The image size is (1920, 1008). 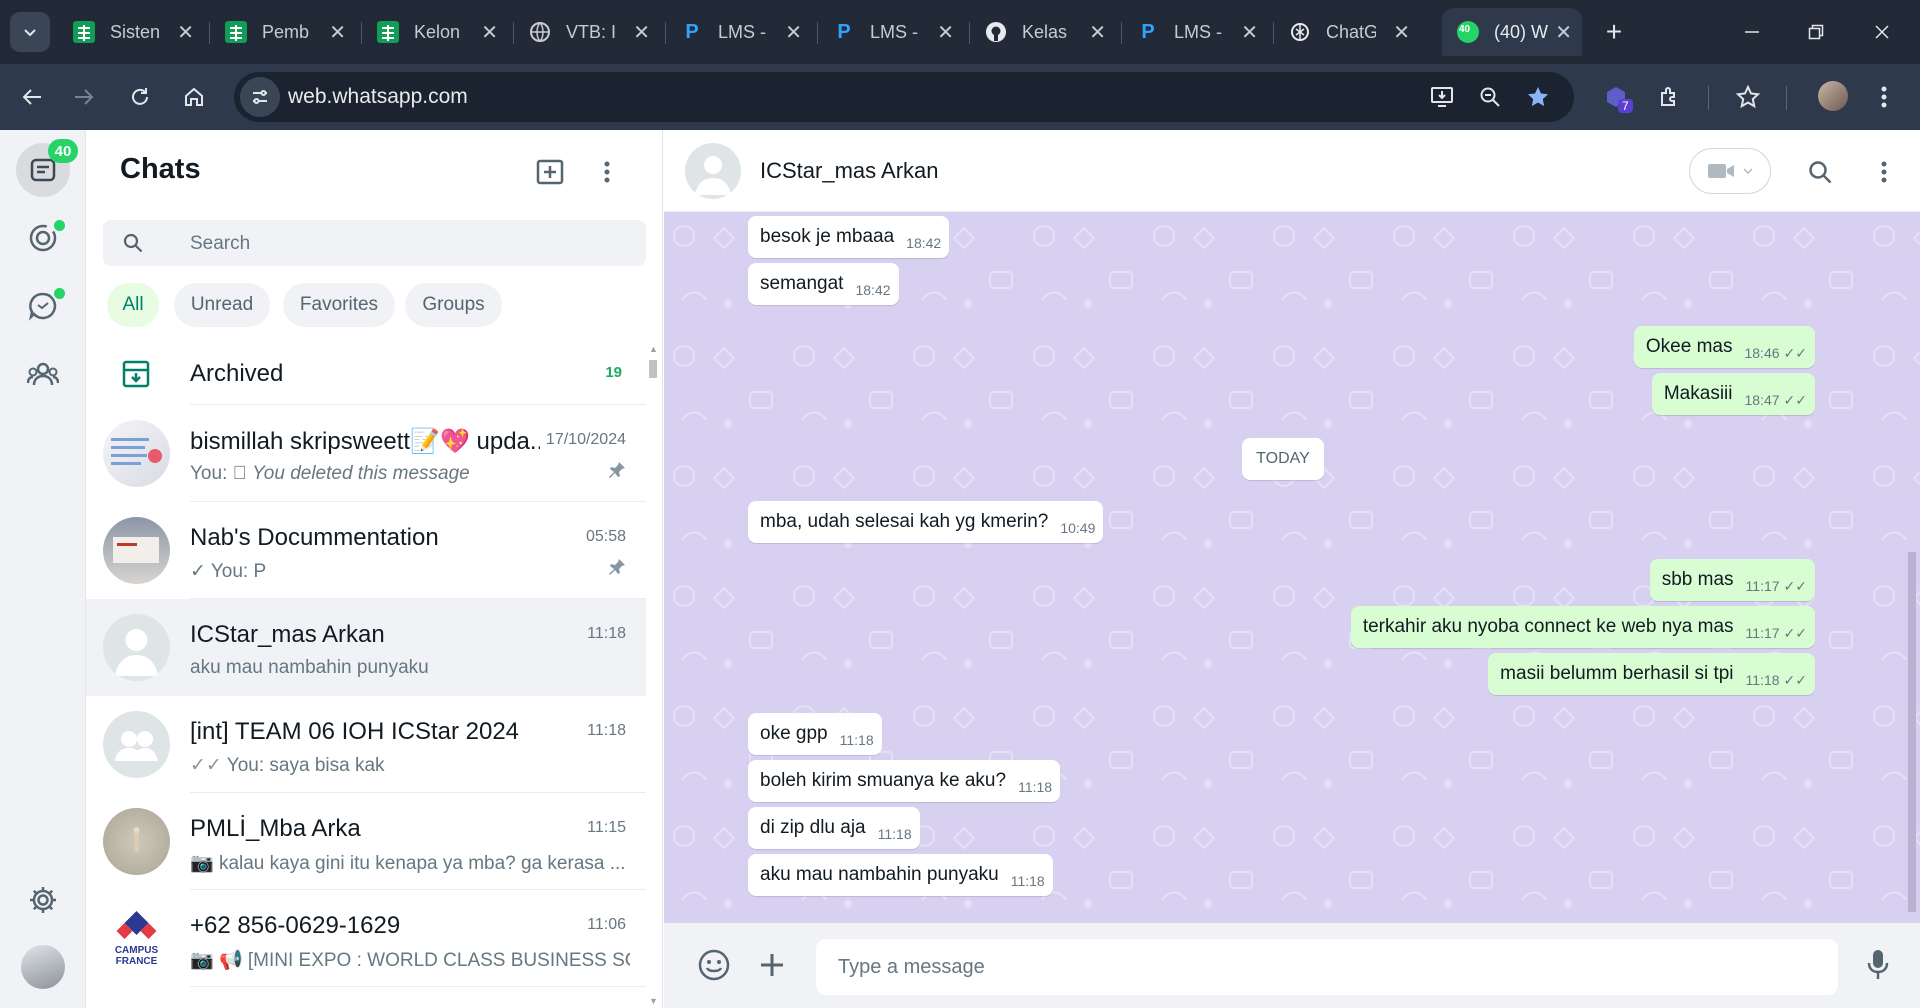 I want to click on browser-tab-9: ChatG ✕, so click(x=1350, y=32).